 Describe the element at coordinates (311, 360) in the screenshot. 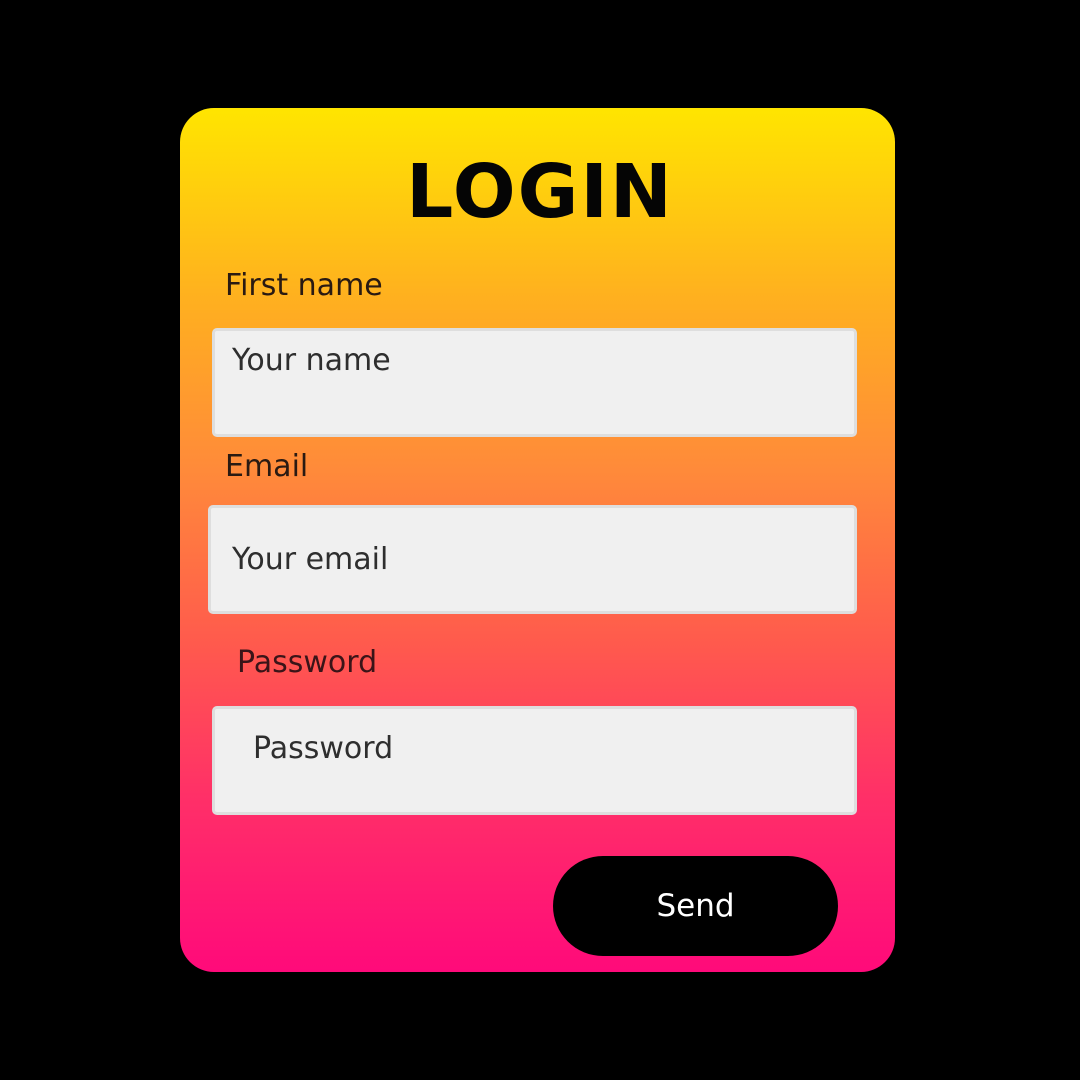

I see `first-name-placeholder: Your name` at that location.